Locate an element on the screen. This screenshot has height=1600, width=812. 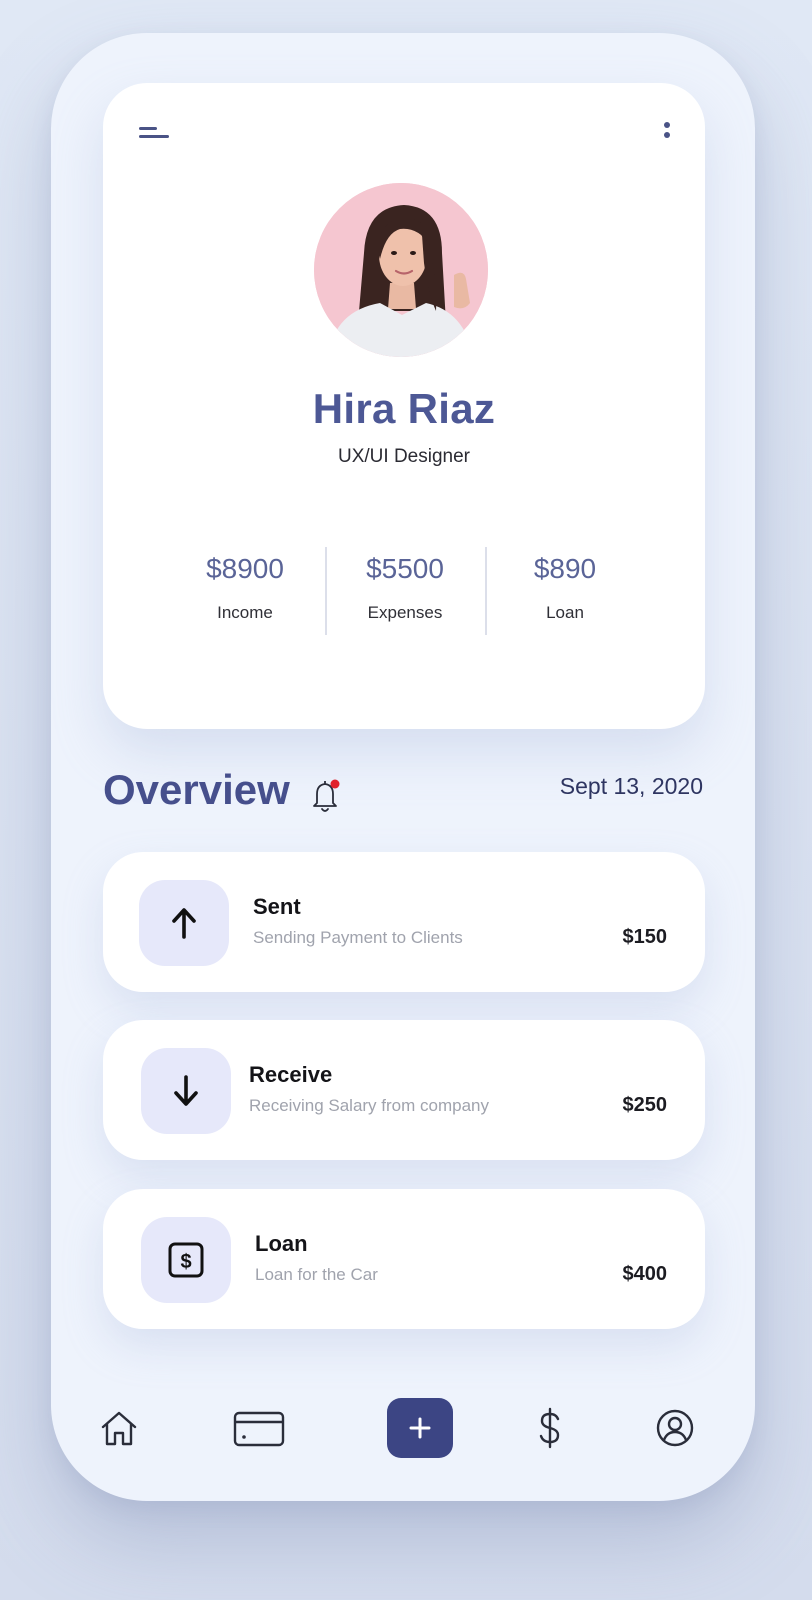
transaction-title: Sent is located at coordinates (277, 906).